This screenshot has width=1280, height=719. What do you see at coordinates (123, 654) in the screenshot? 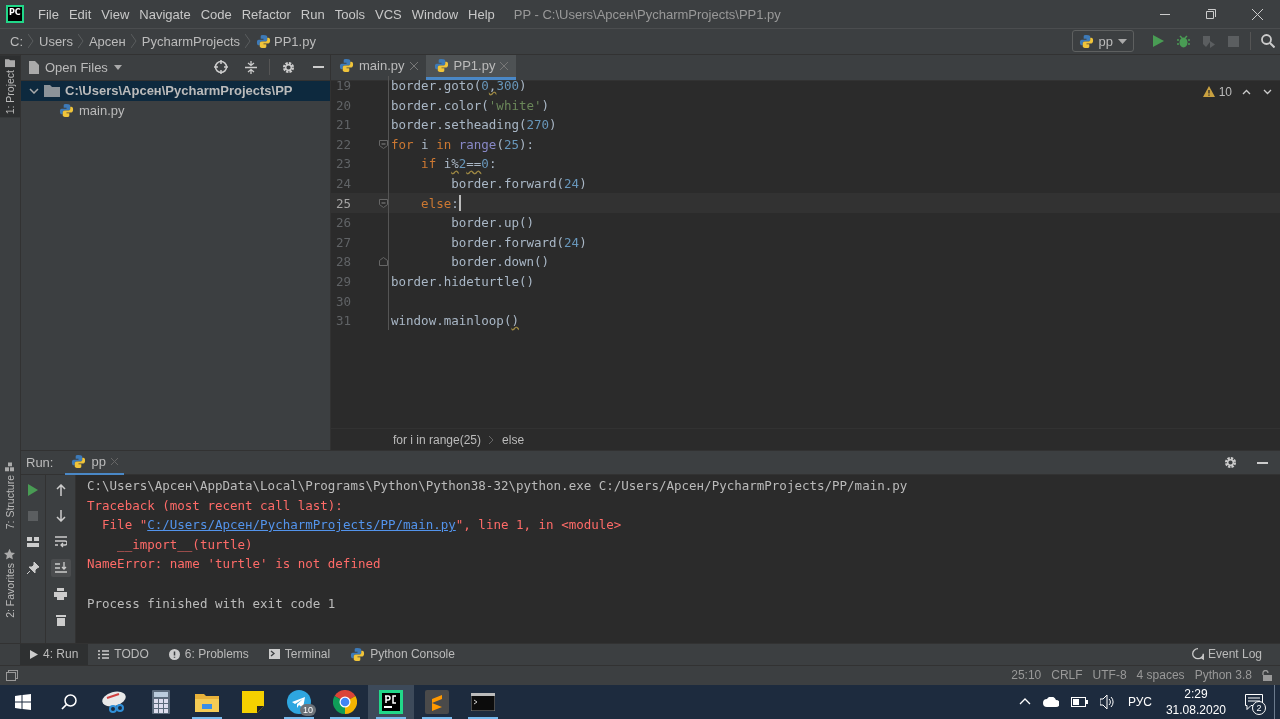
I see `tool-window-tab: TODO` at bounding box center [123, 654].